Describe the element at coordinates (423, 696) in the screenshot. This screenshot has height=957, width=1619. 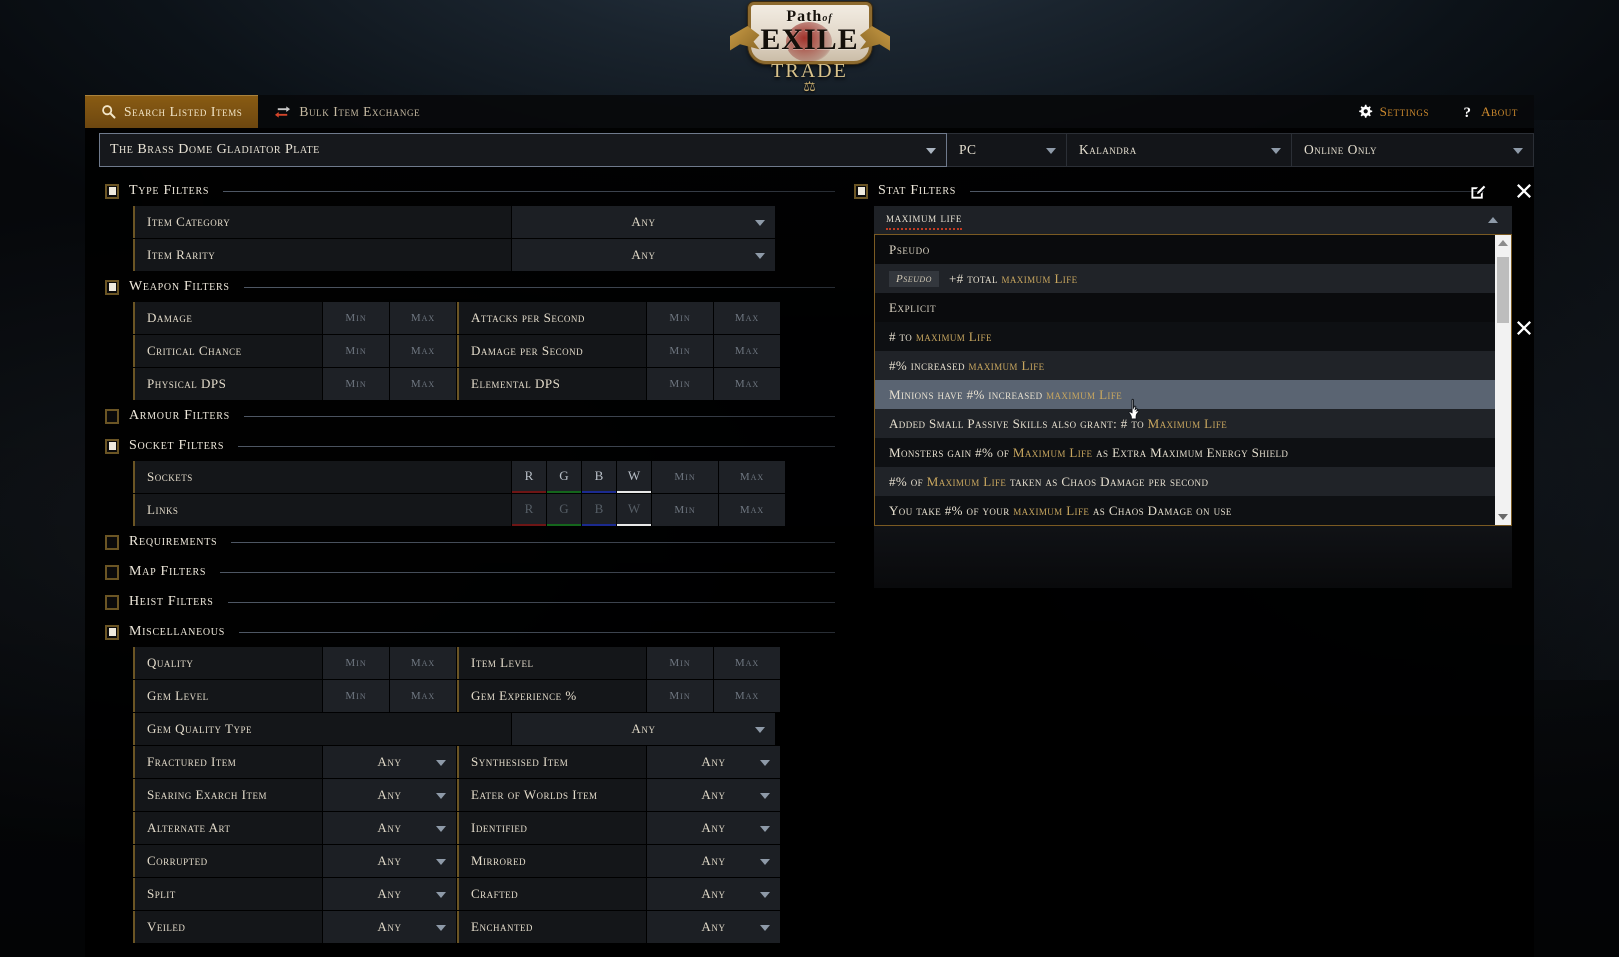
I see `max-input-gem-level: Max` at that location.